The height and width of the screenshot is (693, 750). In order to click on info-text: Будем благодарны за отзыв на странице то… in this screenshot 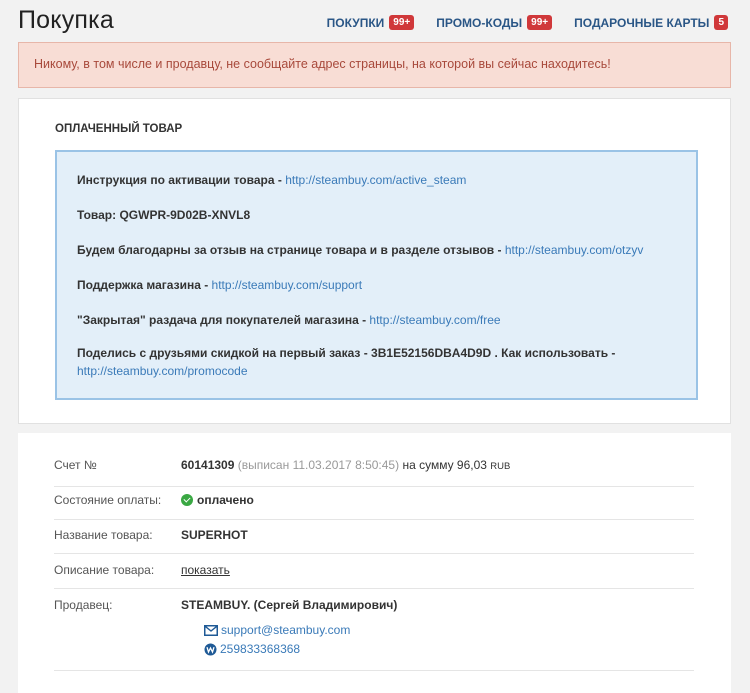, I will do `click(291, 250)`.